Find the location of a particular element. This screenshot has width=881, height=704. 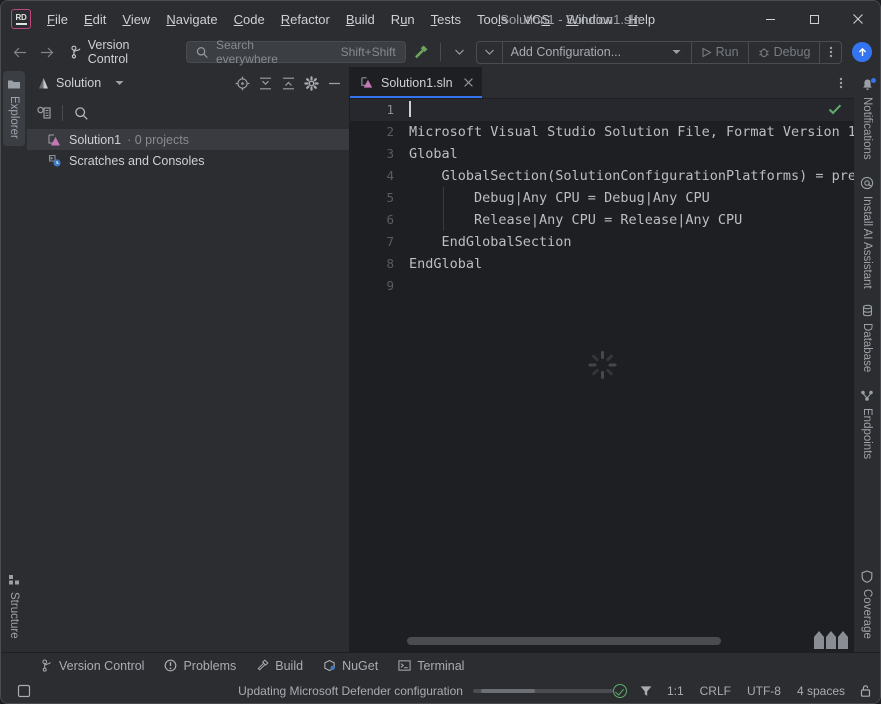

line-number: 7 is located at coordinates (390, 241).